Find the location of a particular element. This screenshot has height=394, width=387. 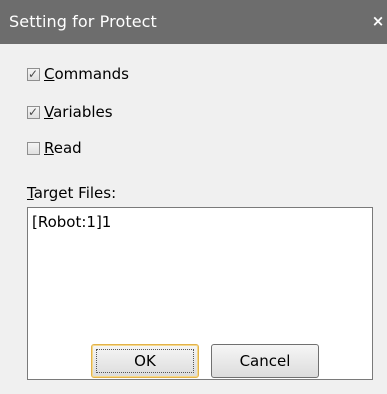

list-item: [Robot:1]1 is located at coordinates (71, 222).